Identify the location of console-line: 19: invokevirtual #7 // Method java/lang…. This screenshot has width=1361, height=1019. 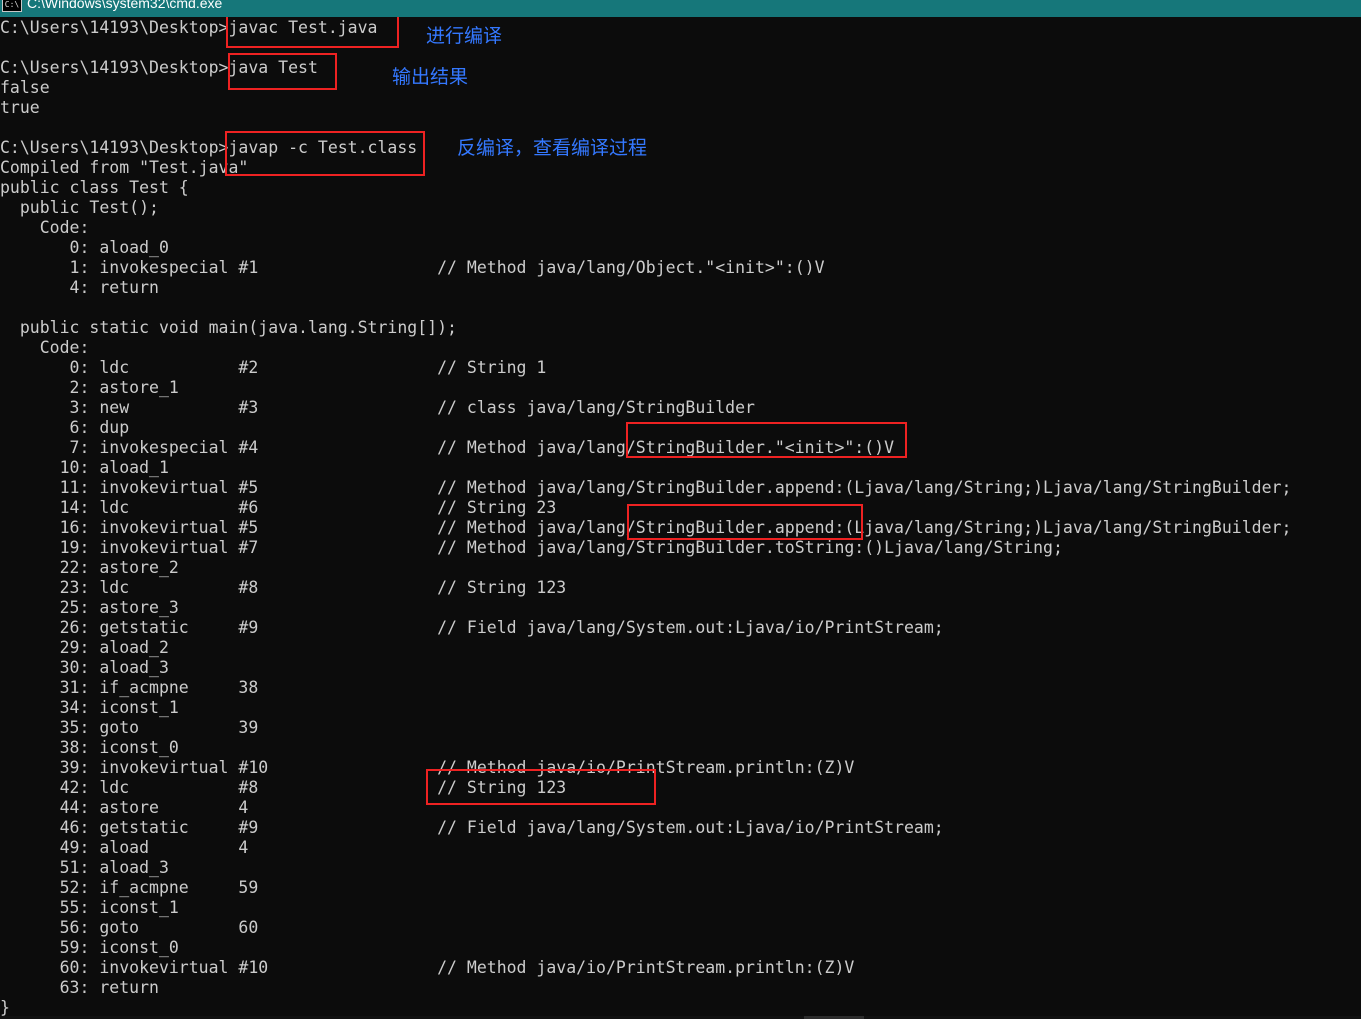
(531, 547).